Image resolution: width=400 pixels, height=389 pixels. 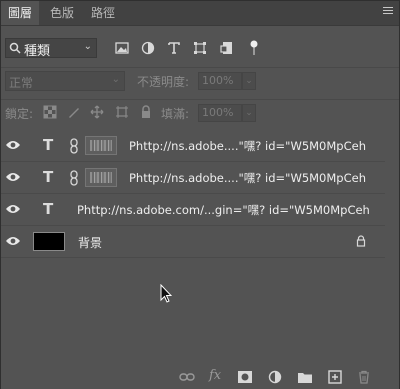 What do you see at coordinates (215, 375) in the screenshot?
I see `fx-icon: fx` at bounding box center [215, 375].